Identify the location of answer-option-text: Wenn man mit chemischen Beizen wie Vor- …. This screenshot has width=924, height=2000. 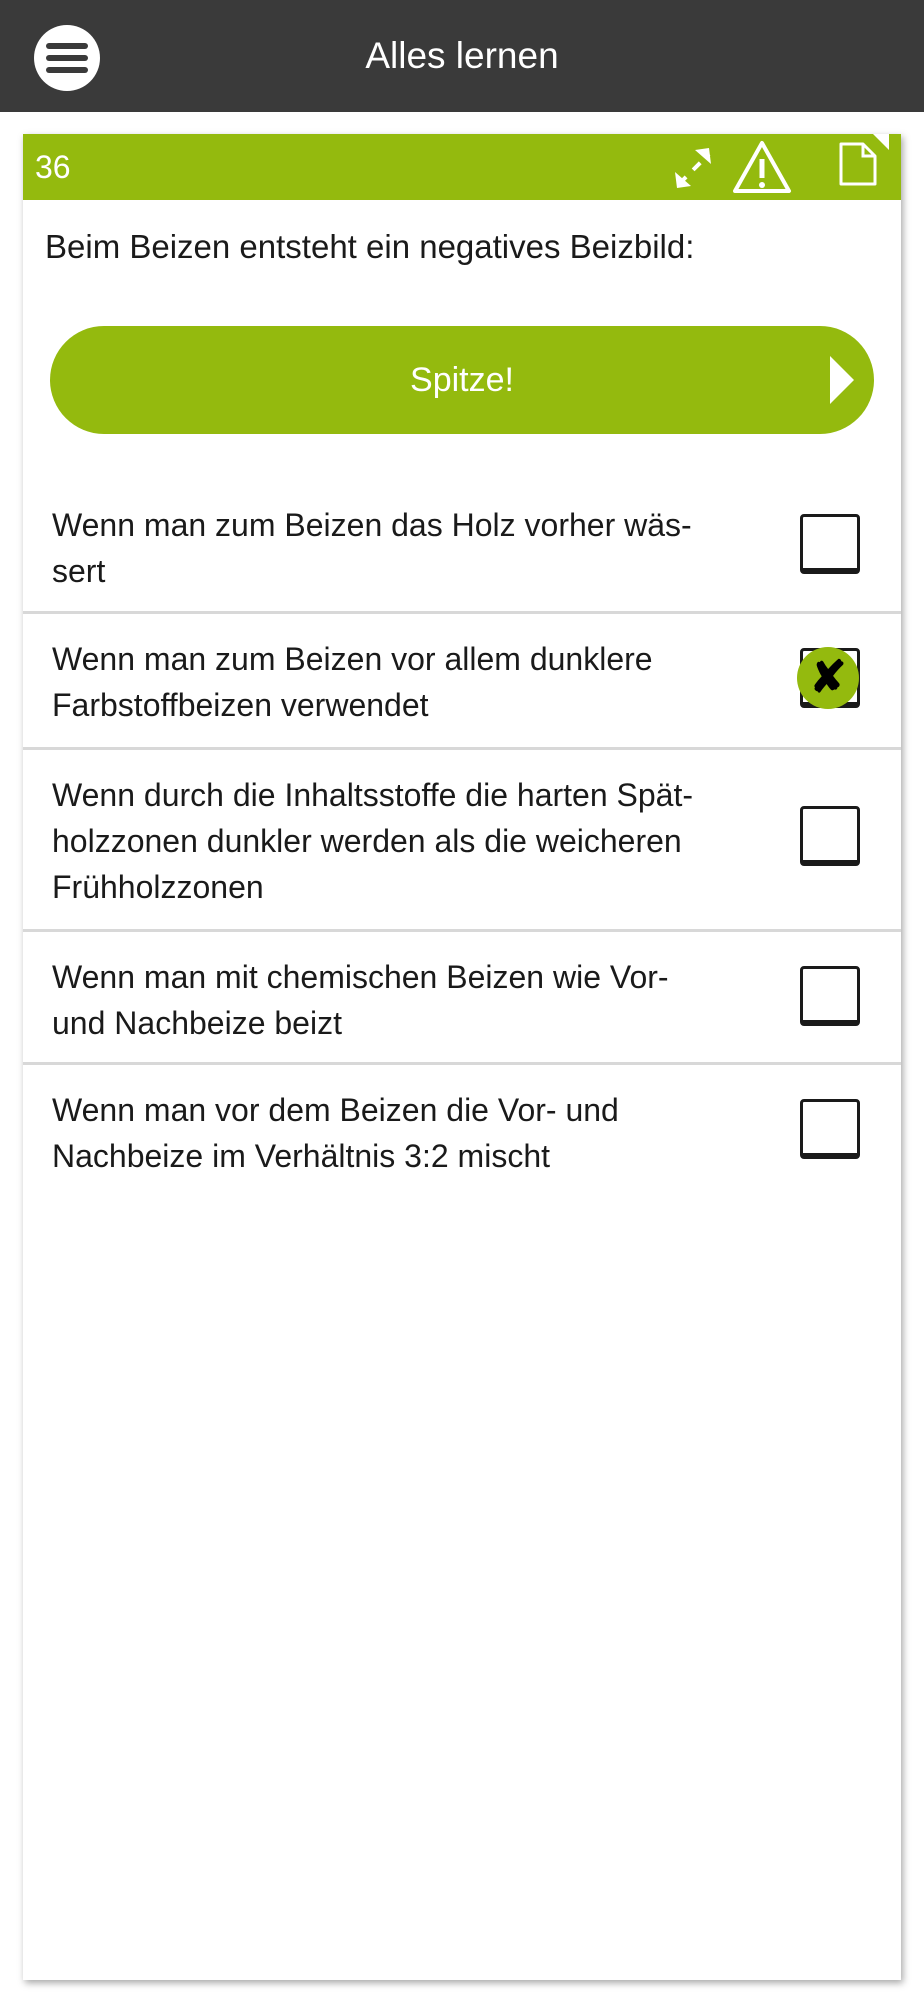
(360, 1000).